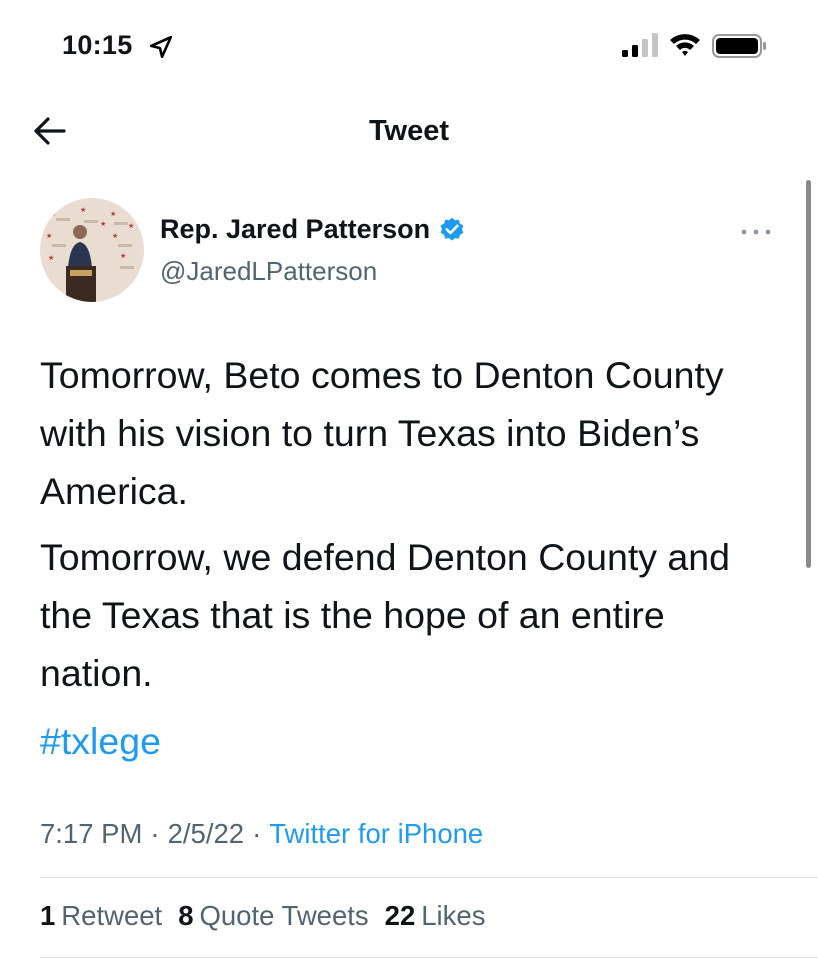  What do you see at coordinates (400, 915) in the screenshot?
I see `likes-count: 22` at bounding box center [400, 915].